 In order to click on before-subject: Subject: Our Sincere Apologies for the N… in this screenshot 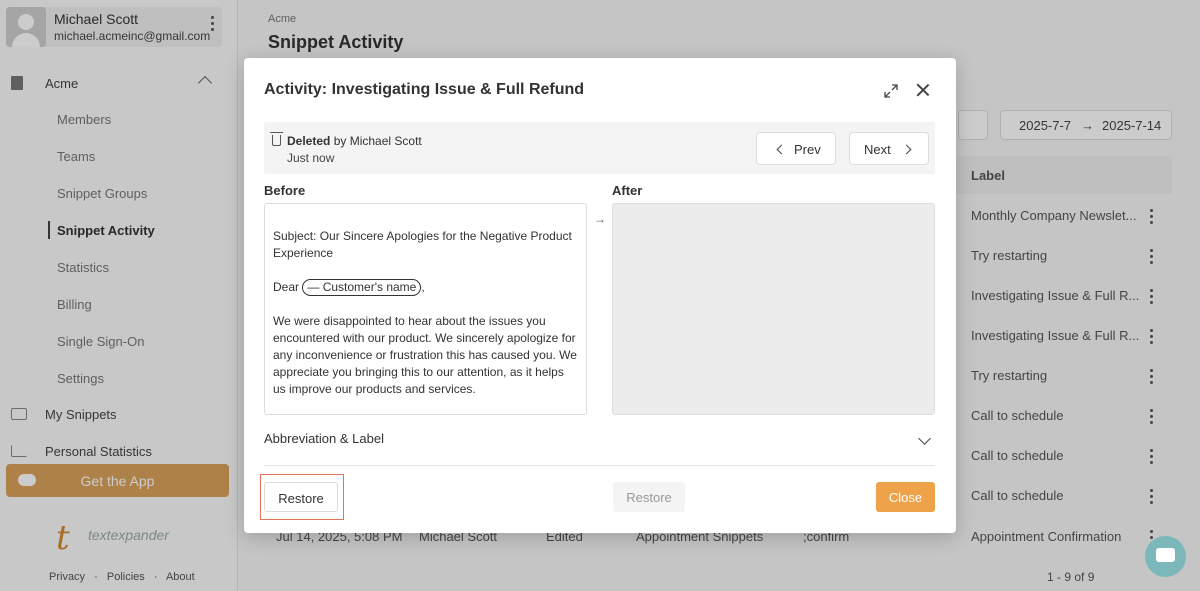, I will do `click(422, 244)`.